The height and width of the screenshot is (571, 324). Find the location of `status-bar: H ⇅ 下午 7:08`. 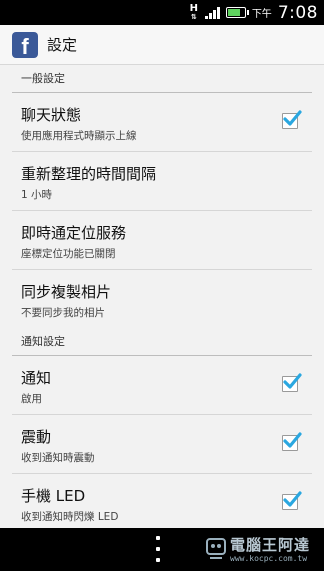

status-bar: H ⇅ 下午 7:08 is located at coordinates (162, 12).